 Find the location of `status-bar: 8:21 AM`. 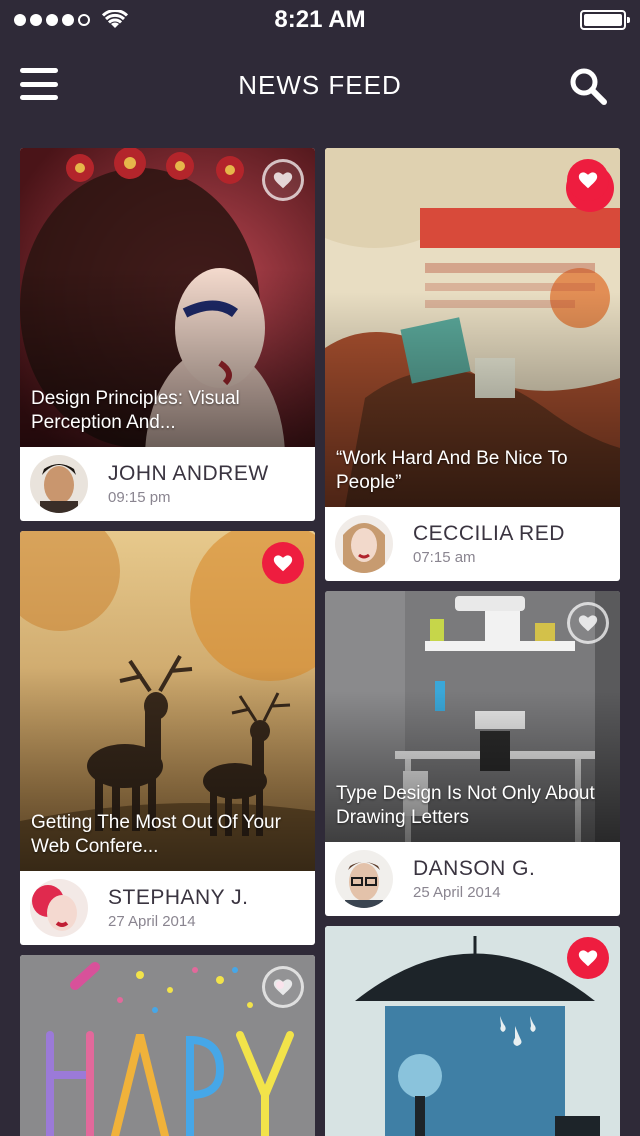

status-bar: 8:21 AM is located at coordinates (320, 20).